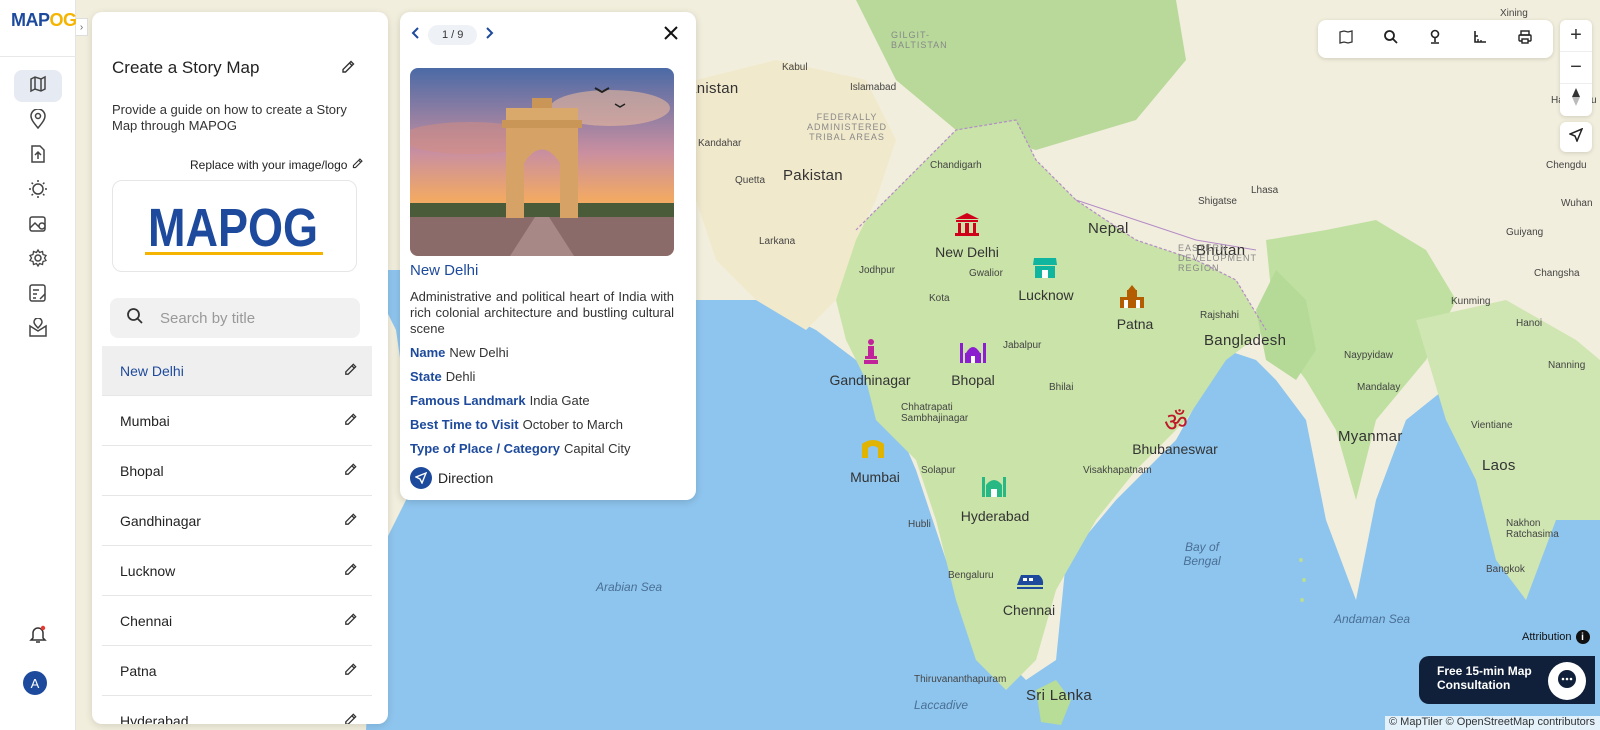 This screenshot has height=730, width=1600. What do you see at coordinates (960, 679) in the screenshot?
I see `city-label: Thiruvananthapuram` at bounding box center [960, 679].